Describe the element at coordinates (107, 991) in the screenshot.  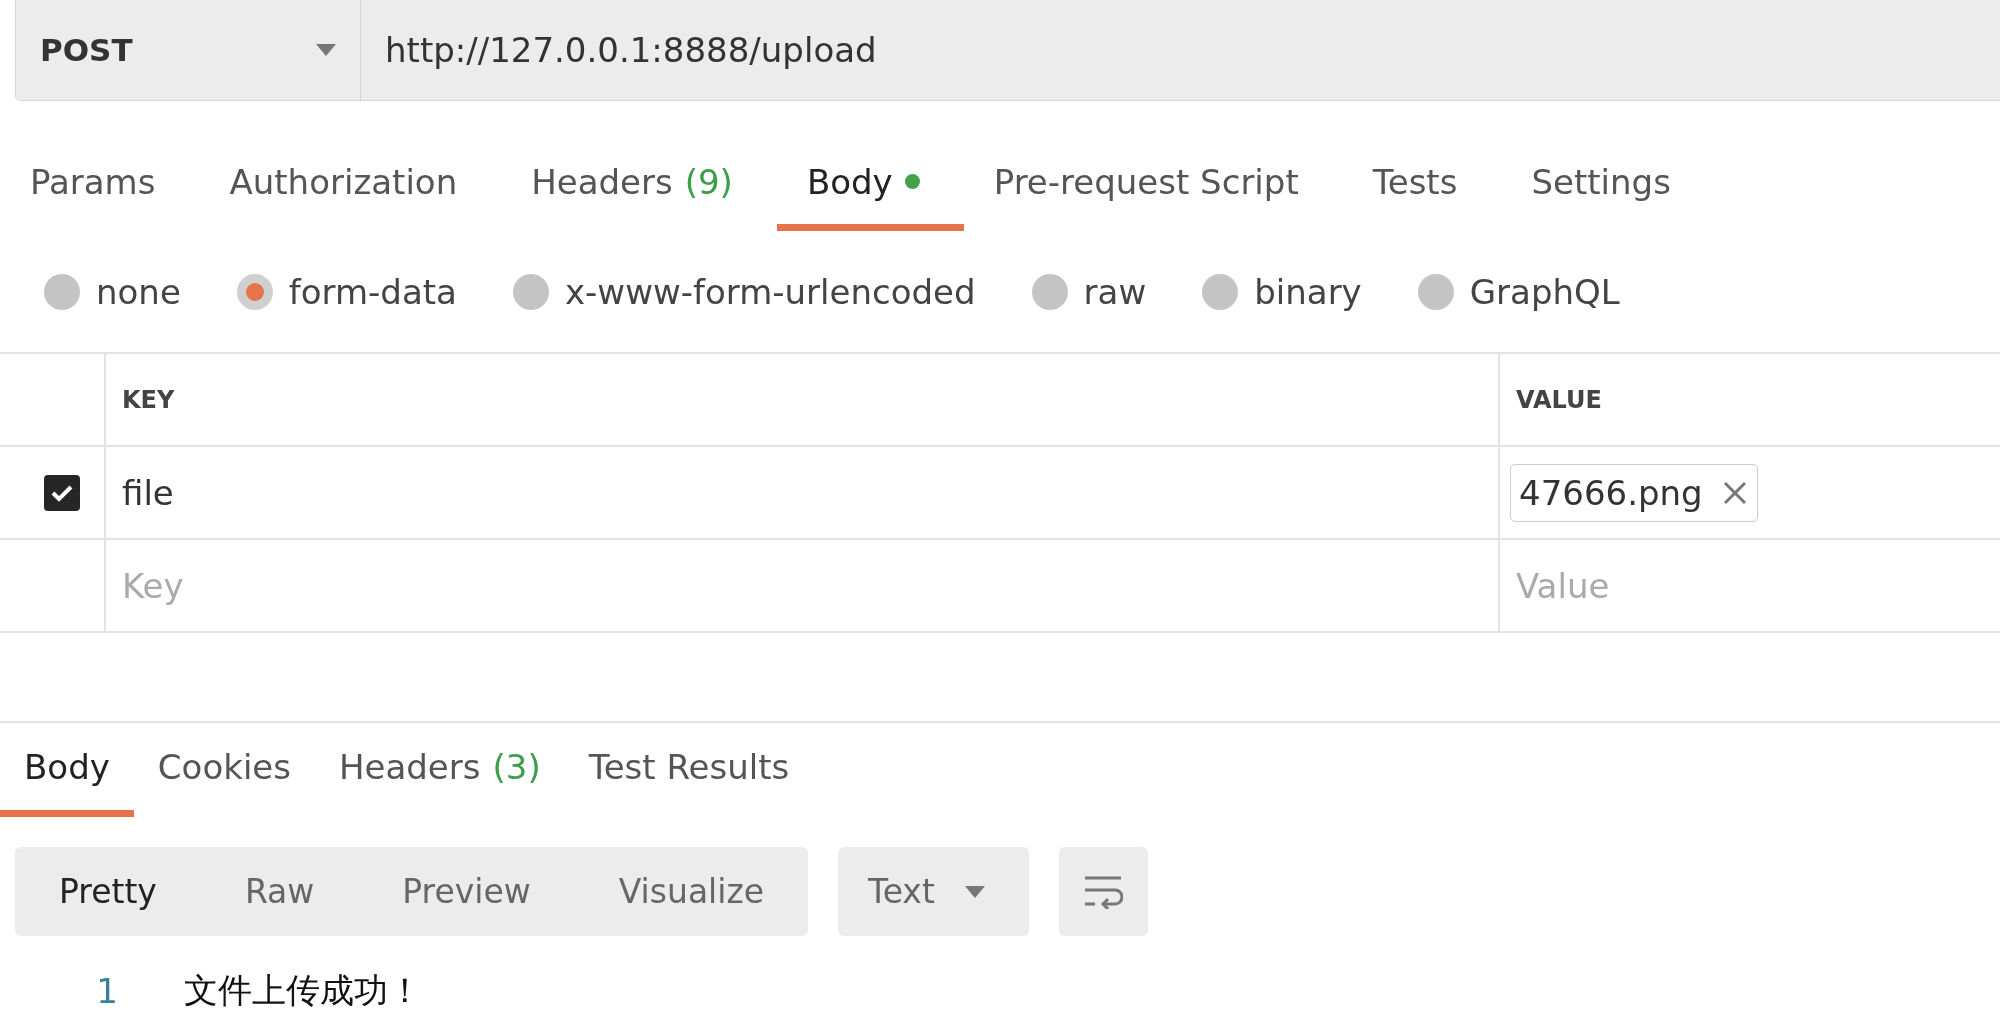
I see `line-number: 1` at that location.